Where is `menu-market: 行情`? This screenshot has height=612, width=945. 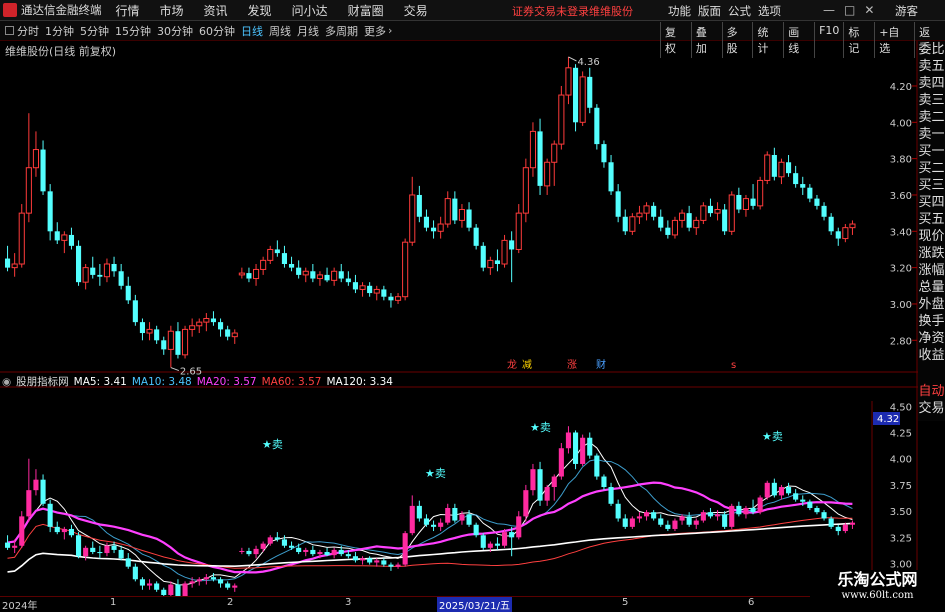
menu-market: 行情 is located at coordinates (128, 10).